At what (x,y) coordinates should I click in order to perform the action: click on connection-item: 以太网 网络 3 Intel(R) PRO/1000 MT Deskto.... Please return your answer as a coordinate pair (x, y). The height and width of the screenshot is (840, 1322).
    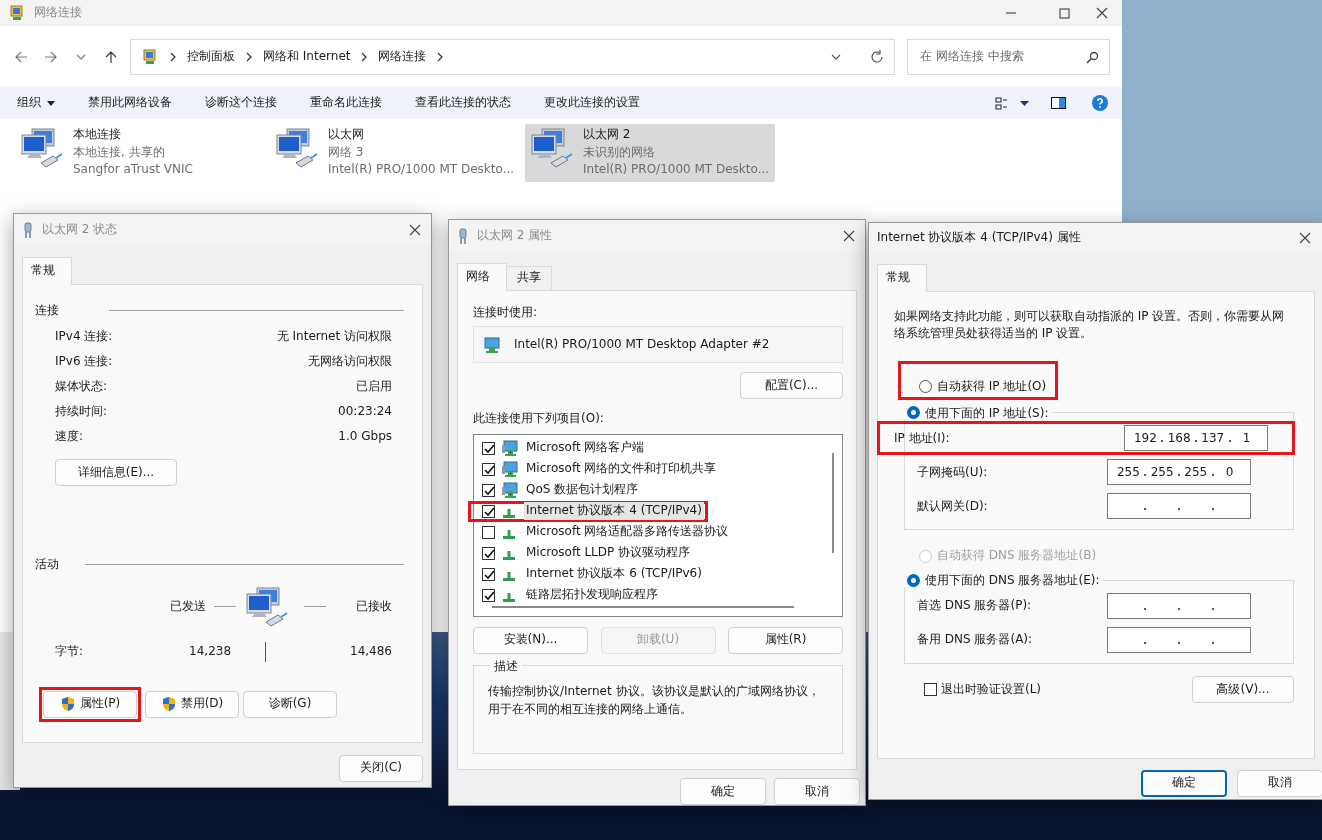
    Looking at the image, I should click on (395, 153).